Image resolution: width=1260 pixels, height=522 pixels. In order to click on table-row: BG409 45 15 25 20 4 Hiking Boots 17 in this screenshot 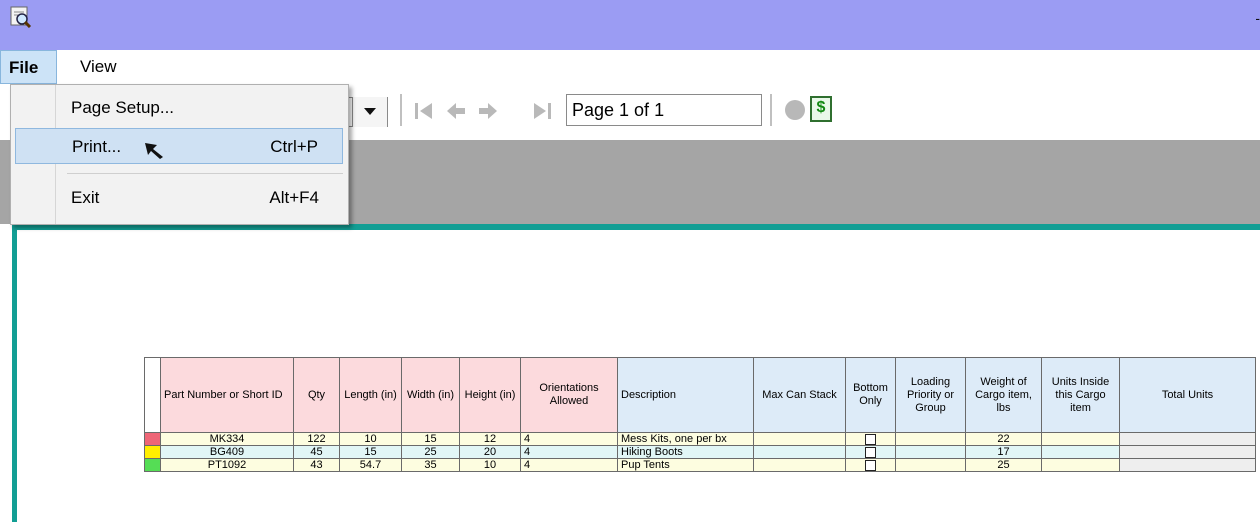, I will do `click(700, 452)`.